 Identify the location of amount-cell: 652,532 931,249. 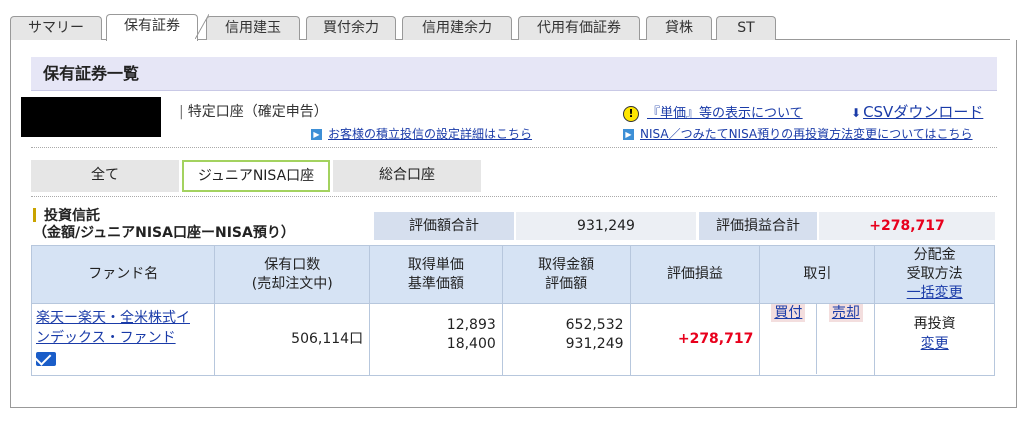
(566, 339).